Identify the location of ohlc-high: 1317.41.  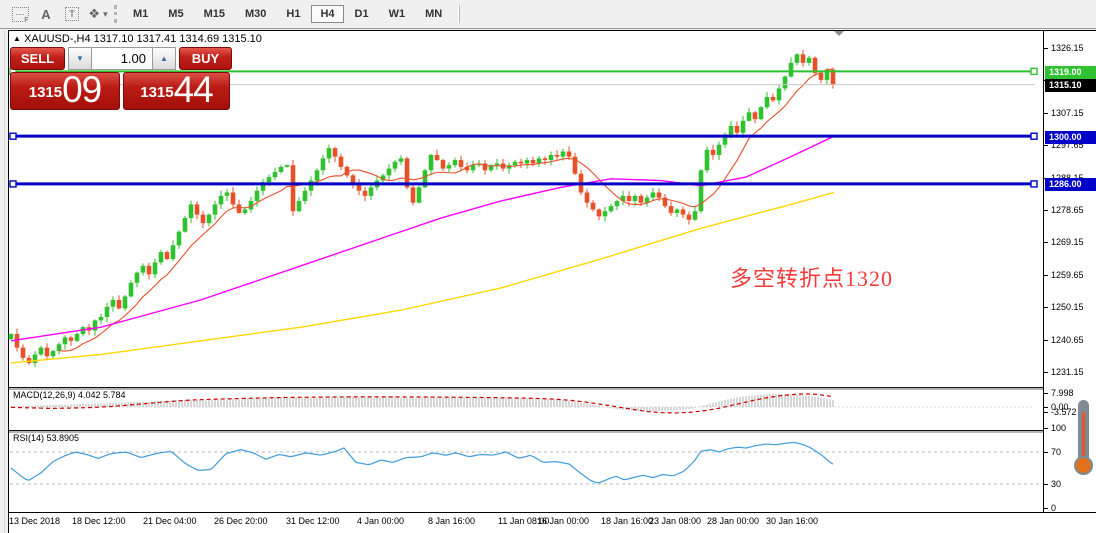
(156, 39).